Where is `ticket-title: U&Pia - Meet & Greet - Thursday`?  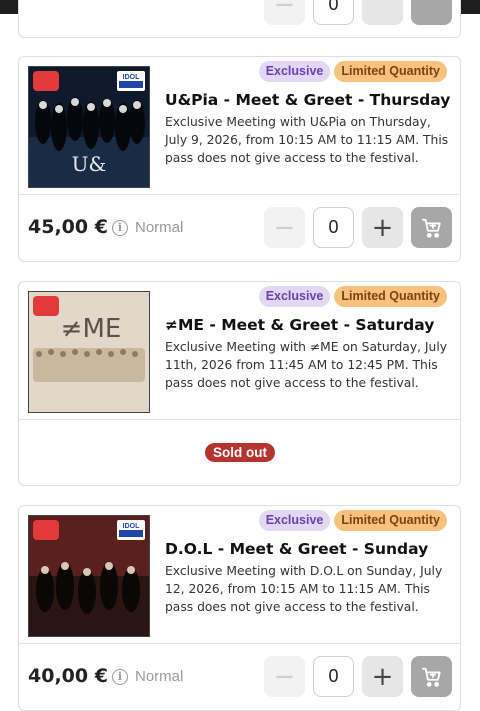 ticket-title: U&Pia - Meet & Greet - Thursday is located at coordinates (308, 100).